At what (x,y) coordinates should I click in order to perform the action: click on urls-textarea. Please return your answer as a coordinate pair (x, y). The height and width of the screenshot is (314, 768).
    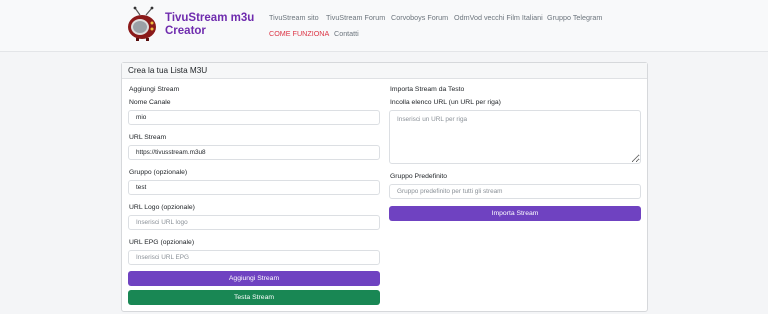
    Looking at the image, I should click on (515, 137).